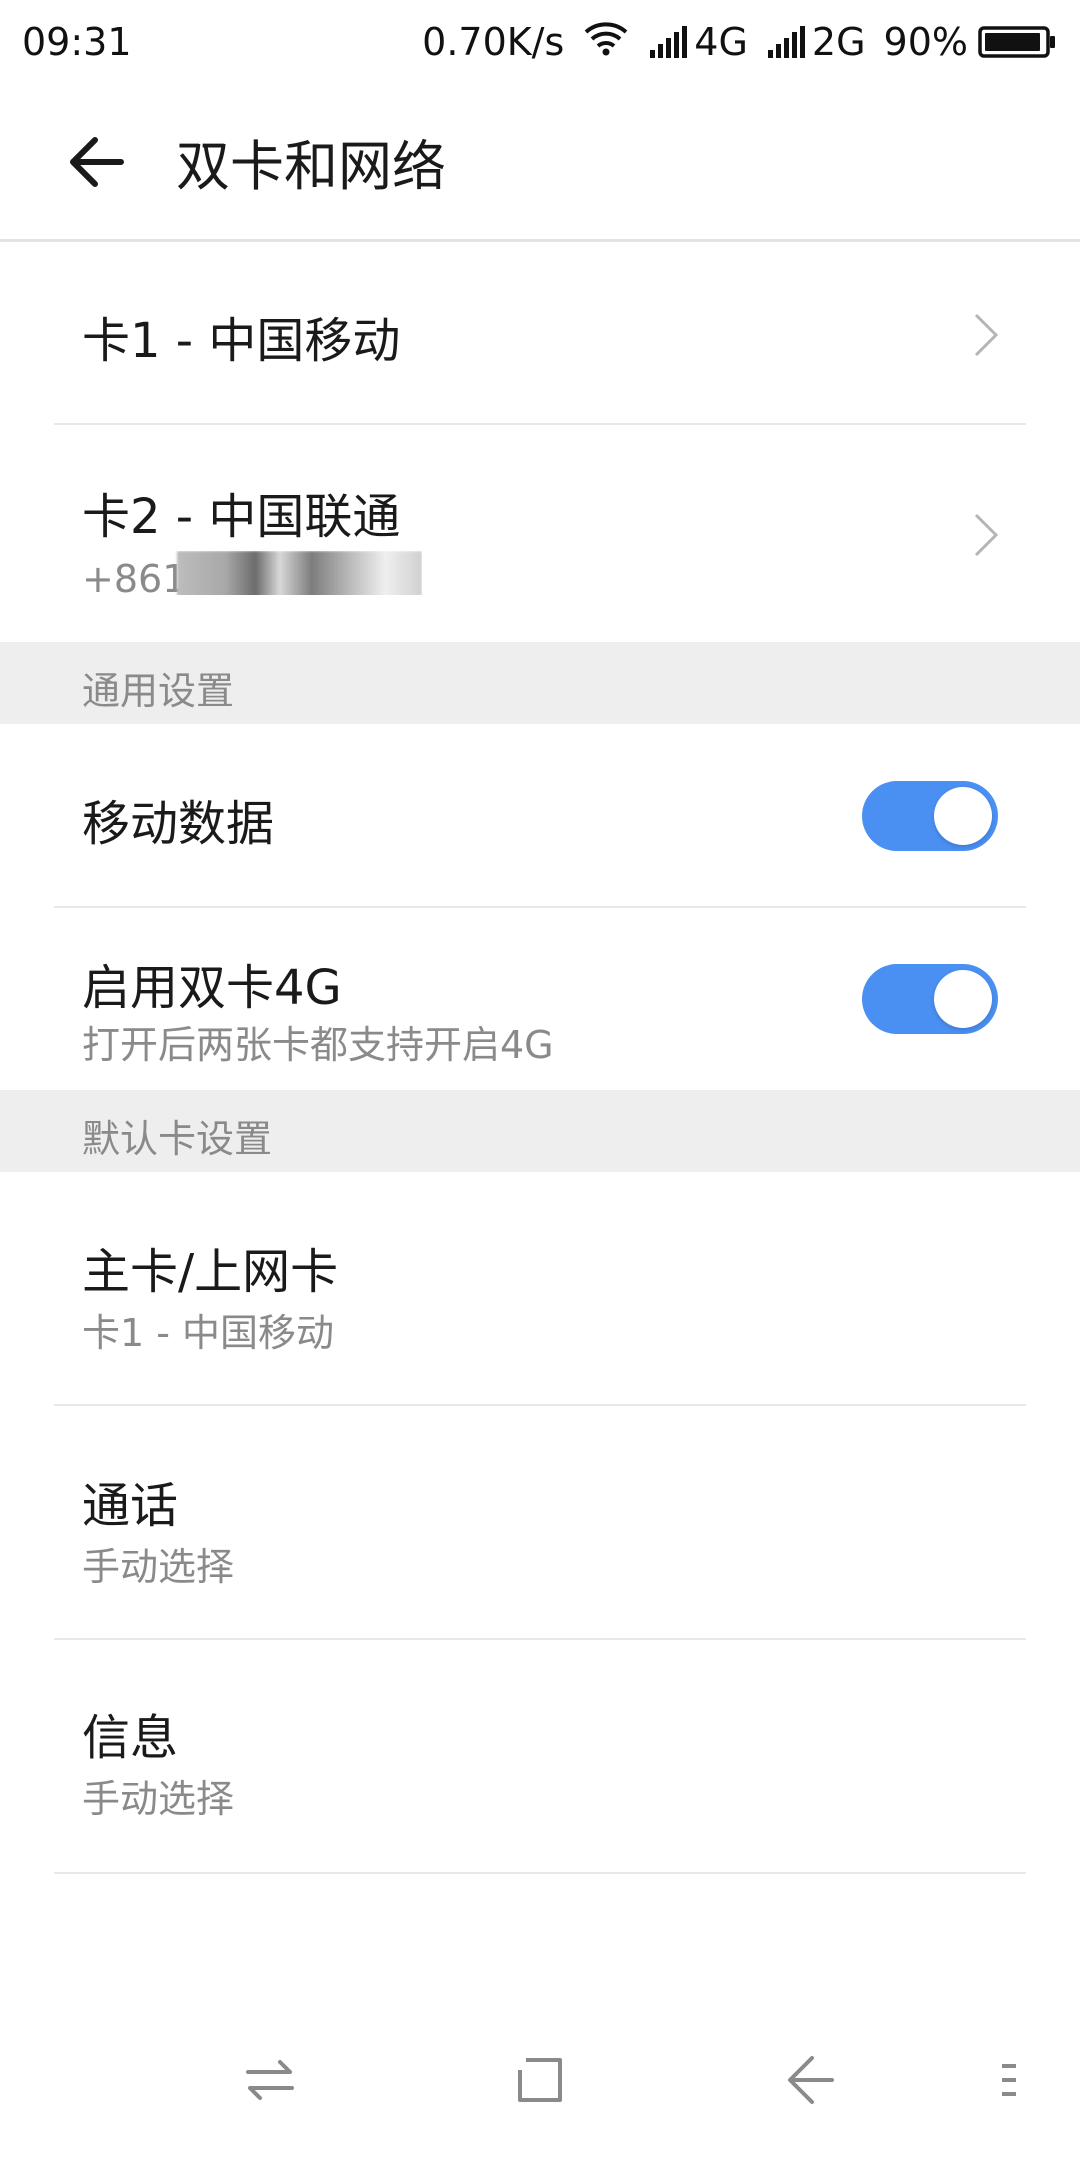 Image resolution: width=1080 pixels, height=2160 pixels. What do you see at coordinates (925, 42) in the screenshot?
I see `battery-level: 90%` at bounding box center [925, 42].